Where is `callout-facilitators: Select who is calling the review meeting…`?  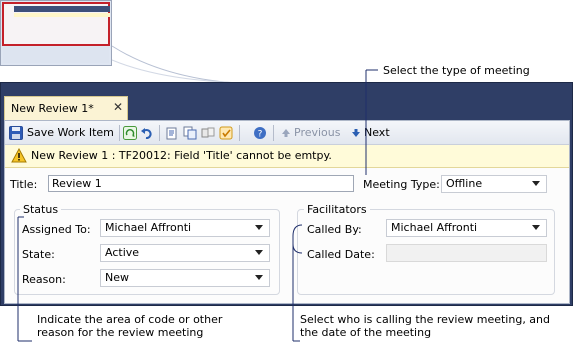 callout-facilitators: Select who is calling the review meeting… is located at coordinates (425, 326).